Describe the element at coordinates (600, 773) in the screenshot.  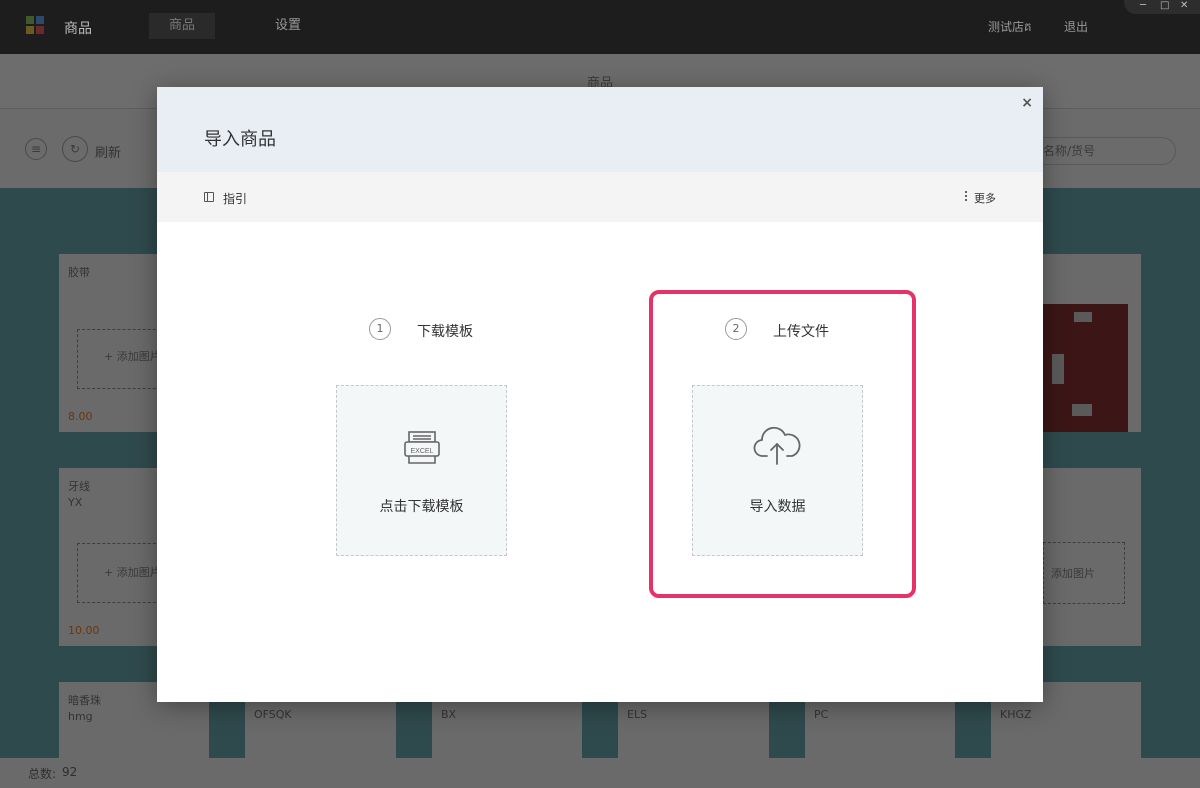
I see `status-bar: 总数: 92` at that location.